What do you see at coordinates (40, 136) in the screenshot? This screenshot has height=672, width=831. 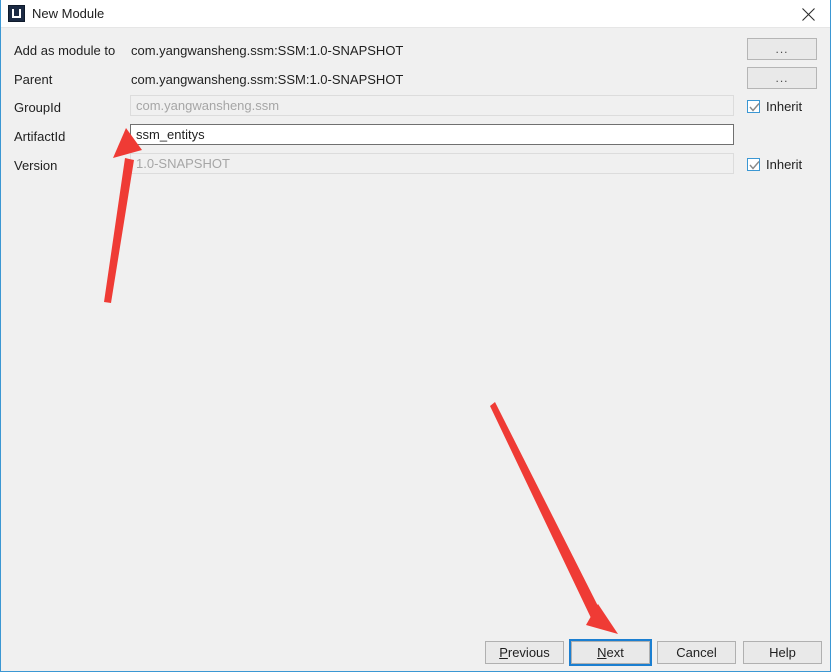 I see `label-artifactid: ArtifactId` at bounding box center [40, 136].